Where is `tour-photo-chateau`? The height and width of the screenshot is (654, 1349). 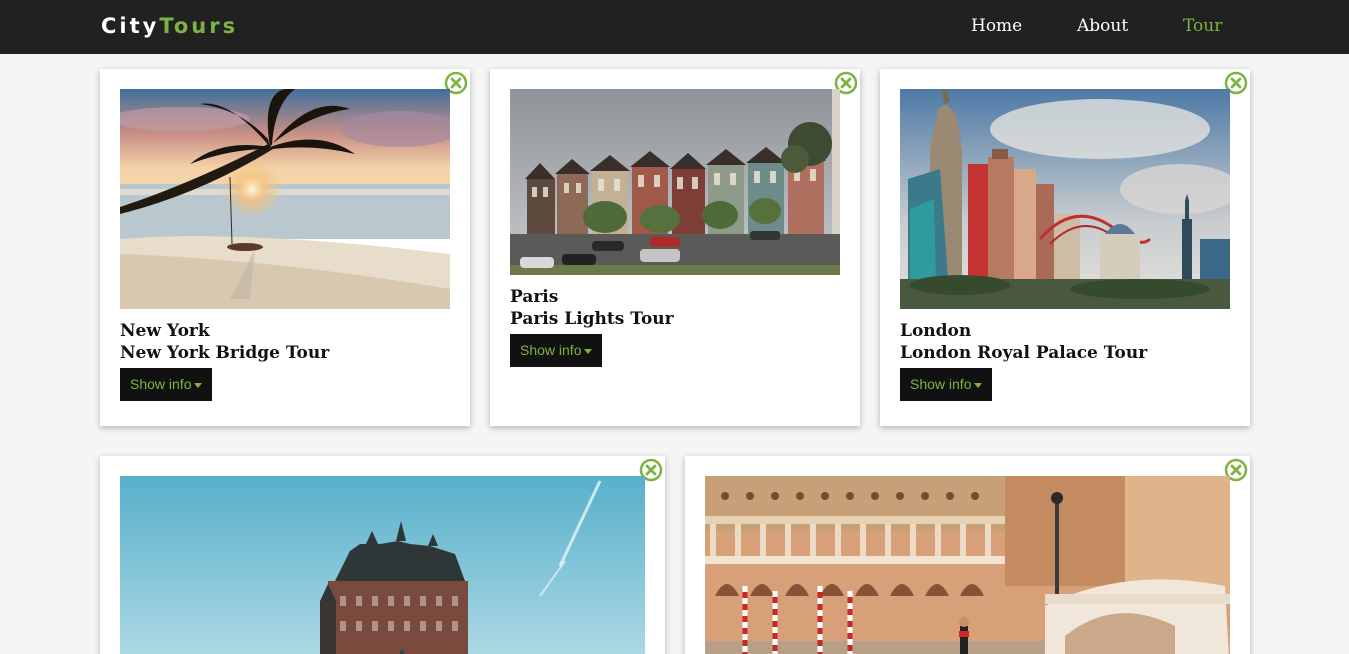 tour-photo-chateau is located at coordinates (382, 565).